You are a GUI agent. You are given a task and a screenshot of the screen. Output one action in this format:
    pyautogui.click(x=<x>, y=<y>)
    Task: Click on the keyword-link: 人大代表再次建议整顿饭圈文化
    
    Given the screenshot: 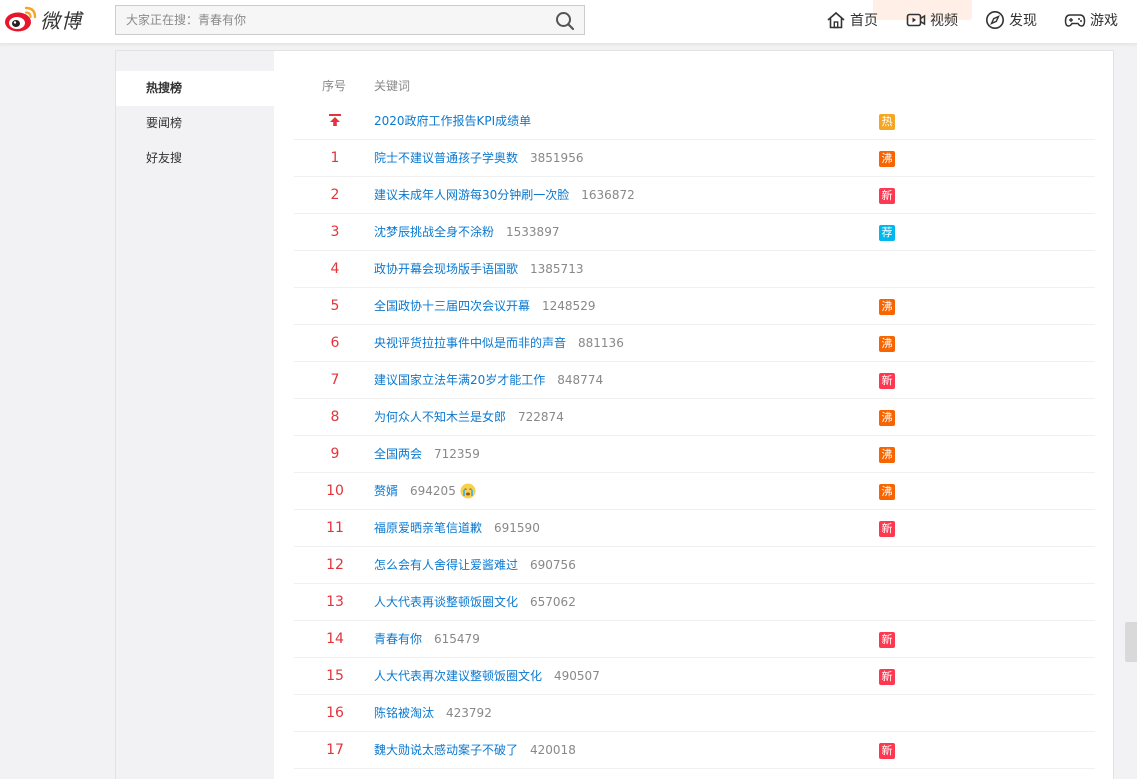 What is the action you would take?
    pyautogui.click(x=458, y=676)
    